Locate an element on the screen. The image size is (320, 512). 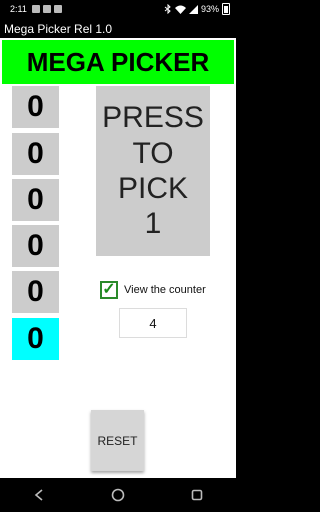
counter-3: 0 is located at coordinates (35, 200).